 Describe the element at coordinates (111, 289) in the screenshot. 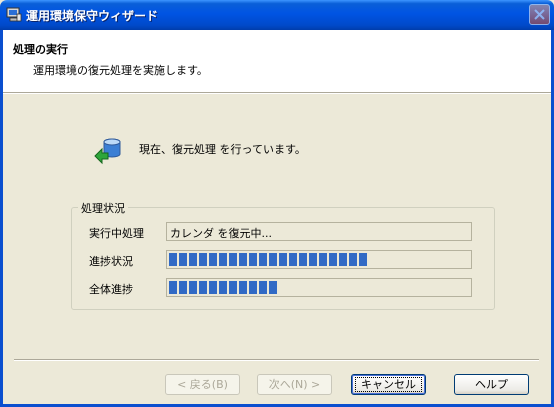

I see `overall-progress-label: 全体進捗` at that location.